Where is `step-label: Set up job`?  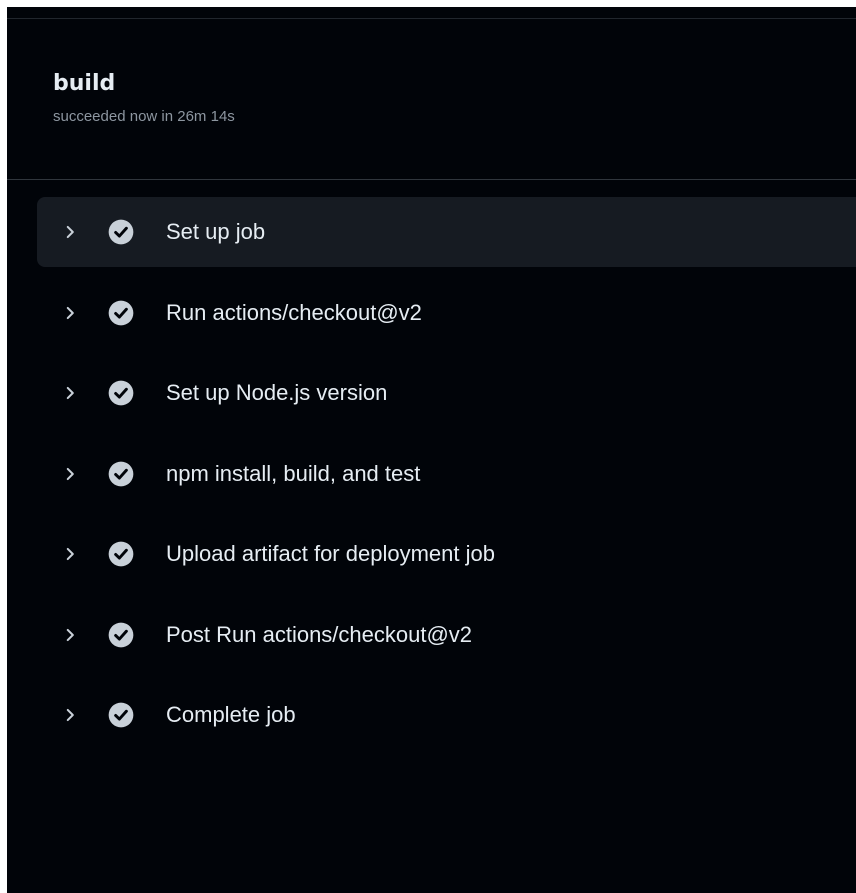 step-label: Set up job is located at coordinates (216, 231).